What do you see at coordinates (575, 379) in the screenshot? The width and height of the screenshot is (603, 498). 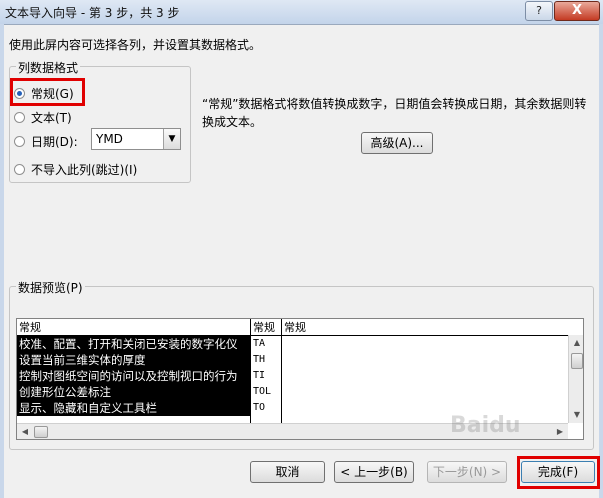 I see `preview-vertical-scrollbar: ▲ ▼` at bounding box center [575, 379].